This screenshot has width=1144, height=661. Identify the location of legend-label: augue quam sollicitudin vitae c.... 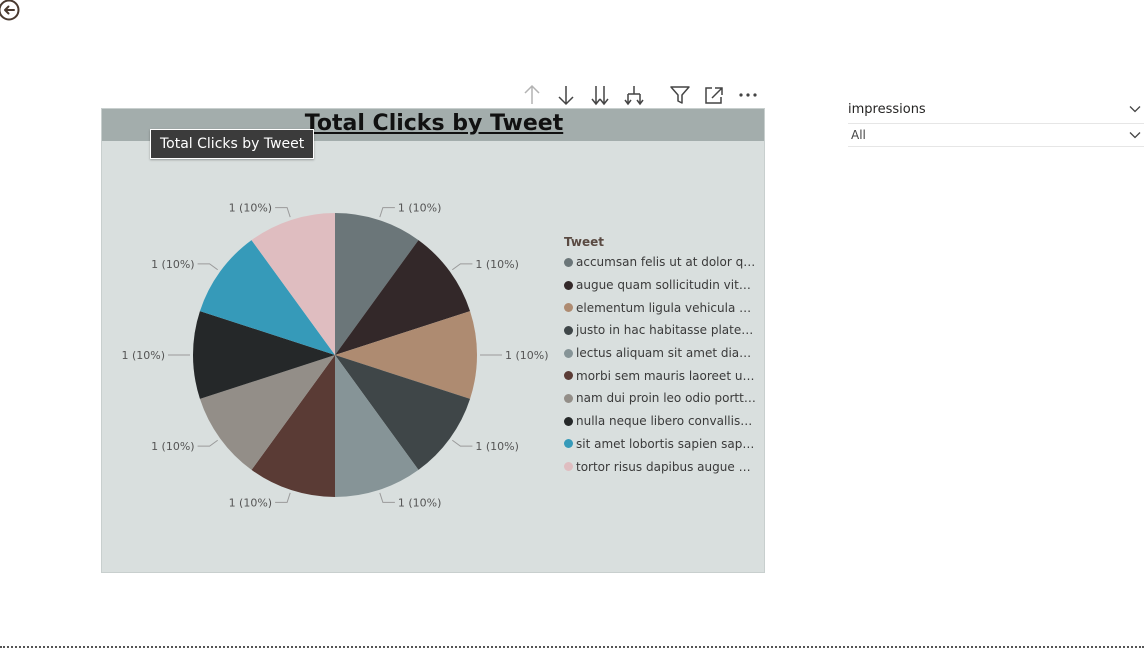
(666, 285).